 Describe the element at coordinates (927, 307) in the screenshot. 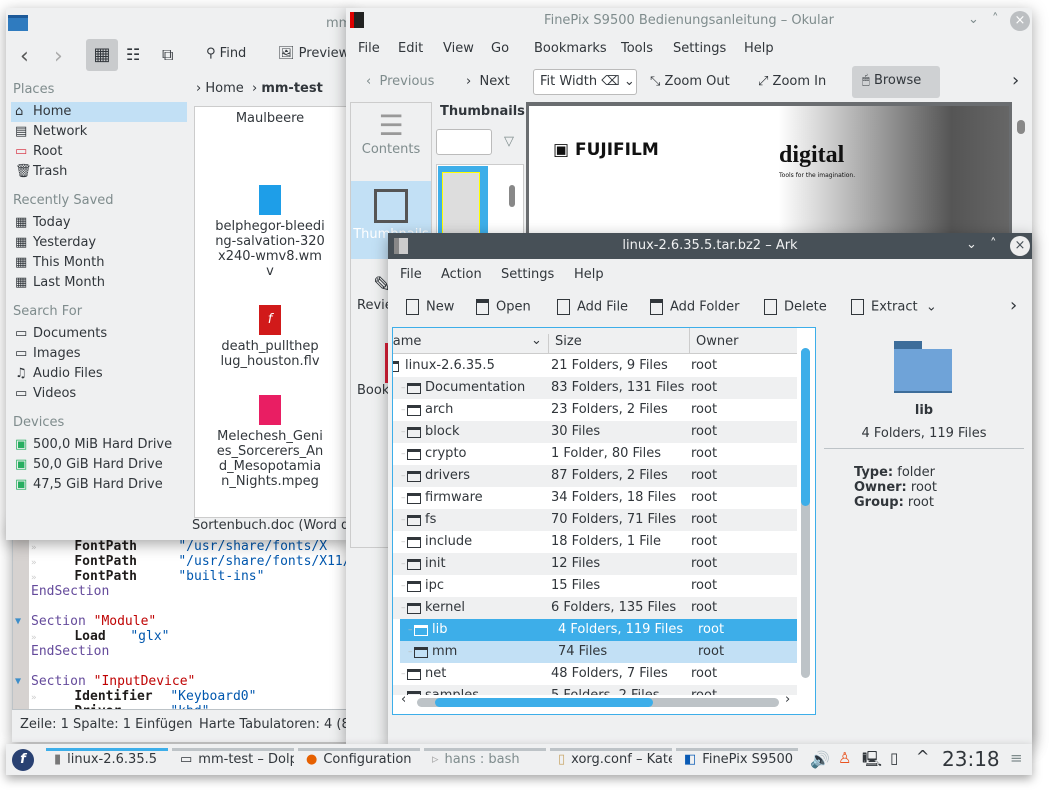

I see `chevron-down-icon: ⌄` at that location.